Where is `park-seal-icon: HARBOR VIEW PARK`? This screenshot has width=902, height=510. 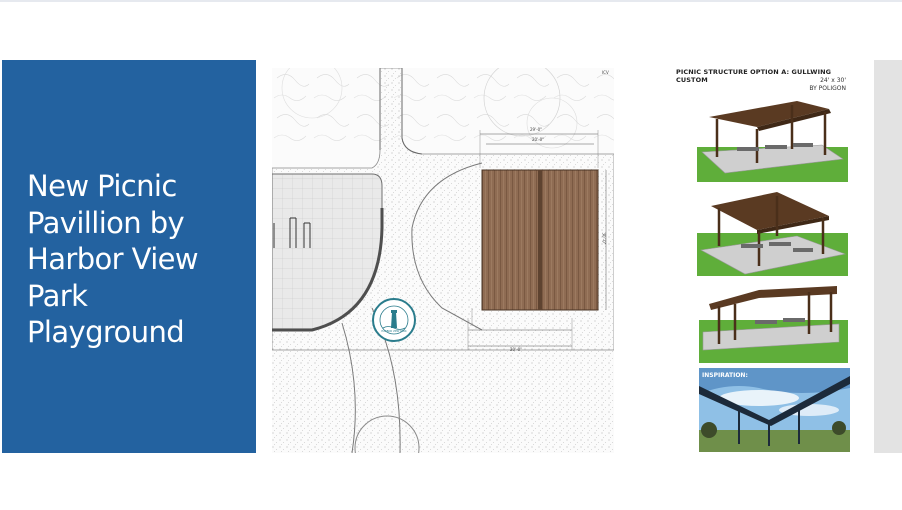 park-seal-icon: HARBOR VIEW PARK is located at coordinates (394, 320).